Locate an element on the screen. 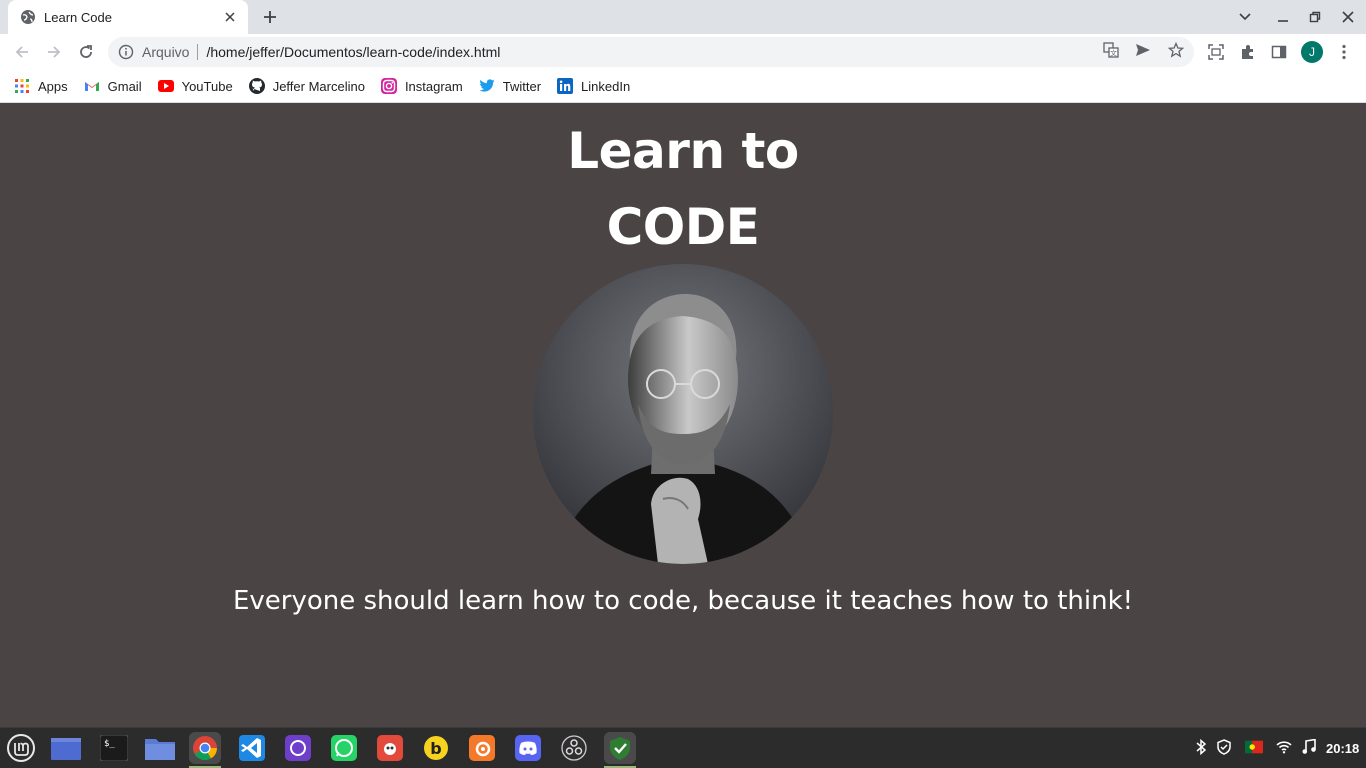 Image resolution: width=1366 pixels, height=768 pixels. profile-avatar: J is located at coordinates (1312, 52).